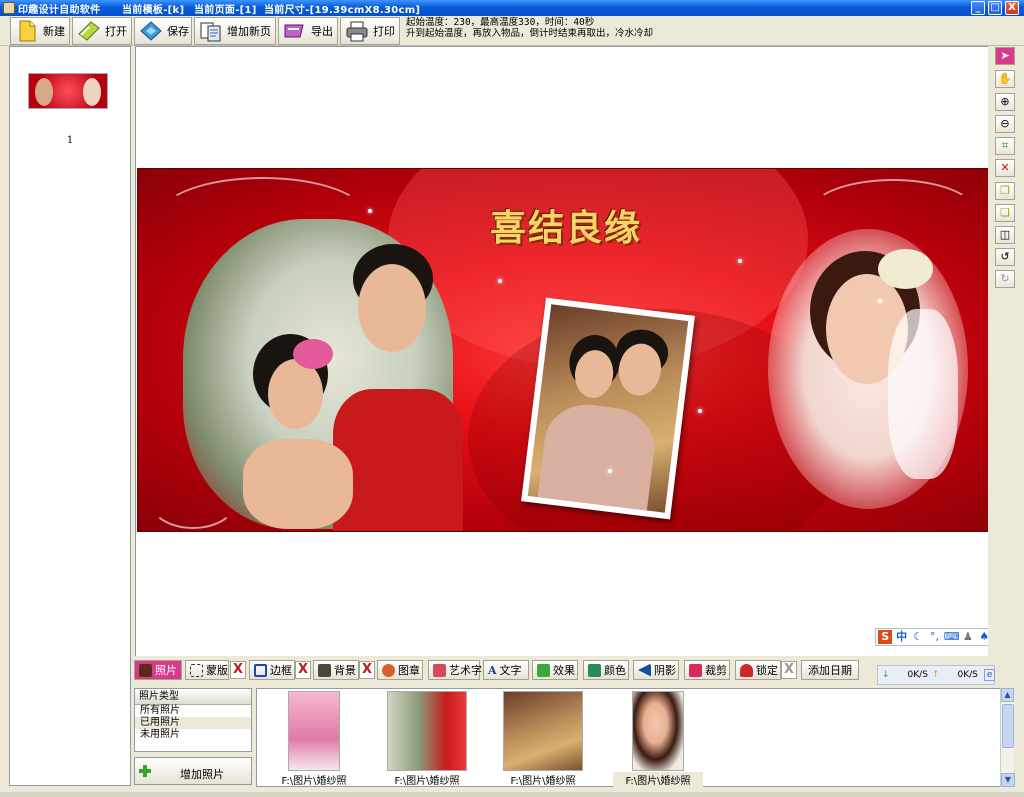 The width and height of the screenshot is (1024, 797). Describe the element at coordinates (918, 637) in the screenshot. I see `moon-icon: ☾` at that location.